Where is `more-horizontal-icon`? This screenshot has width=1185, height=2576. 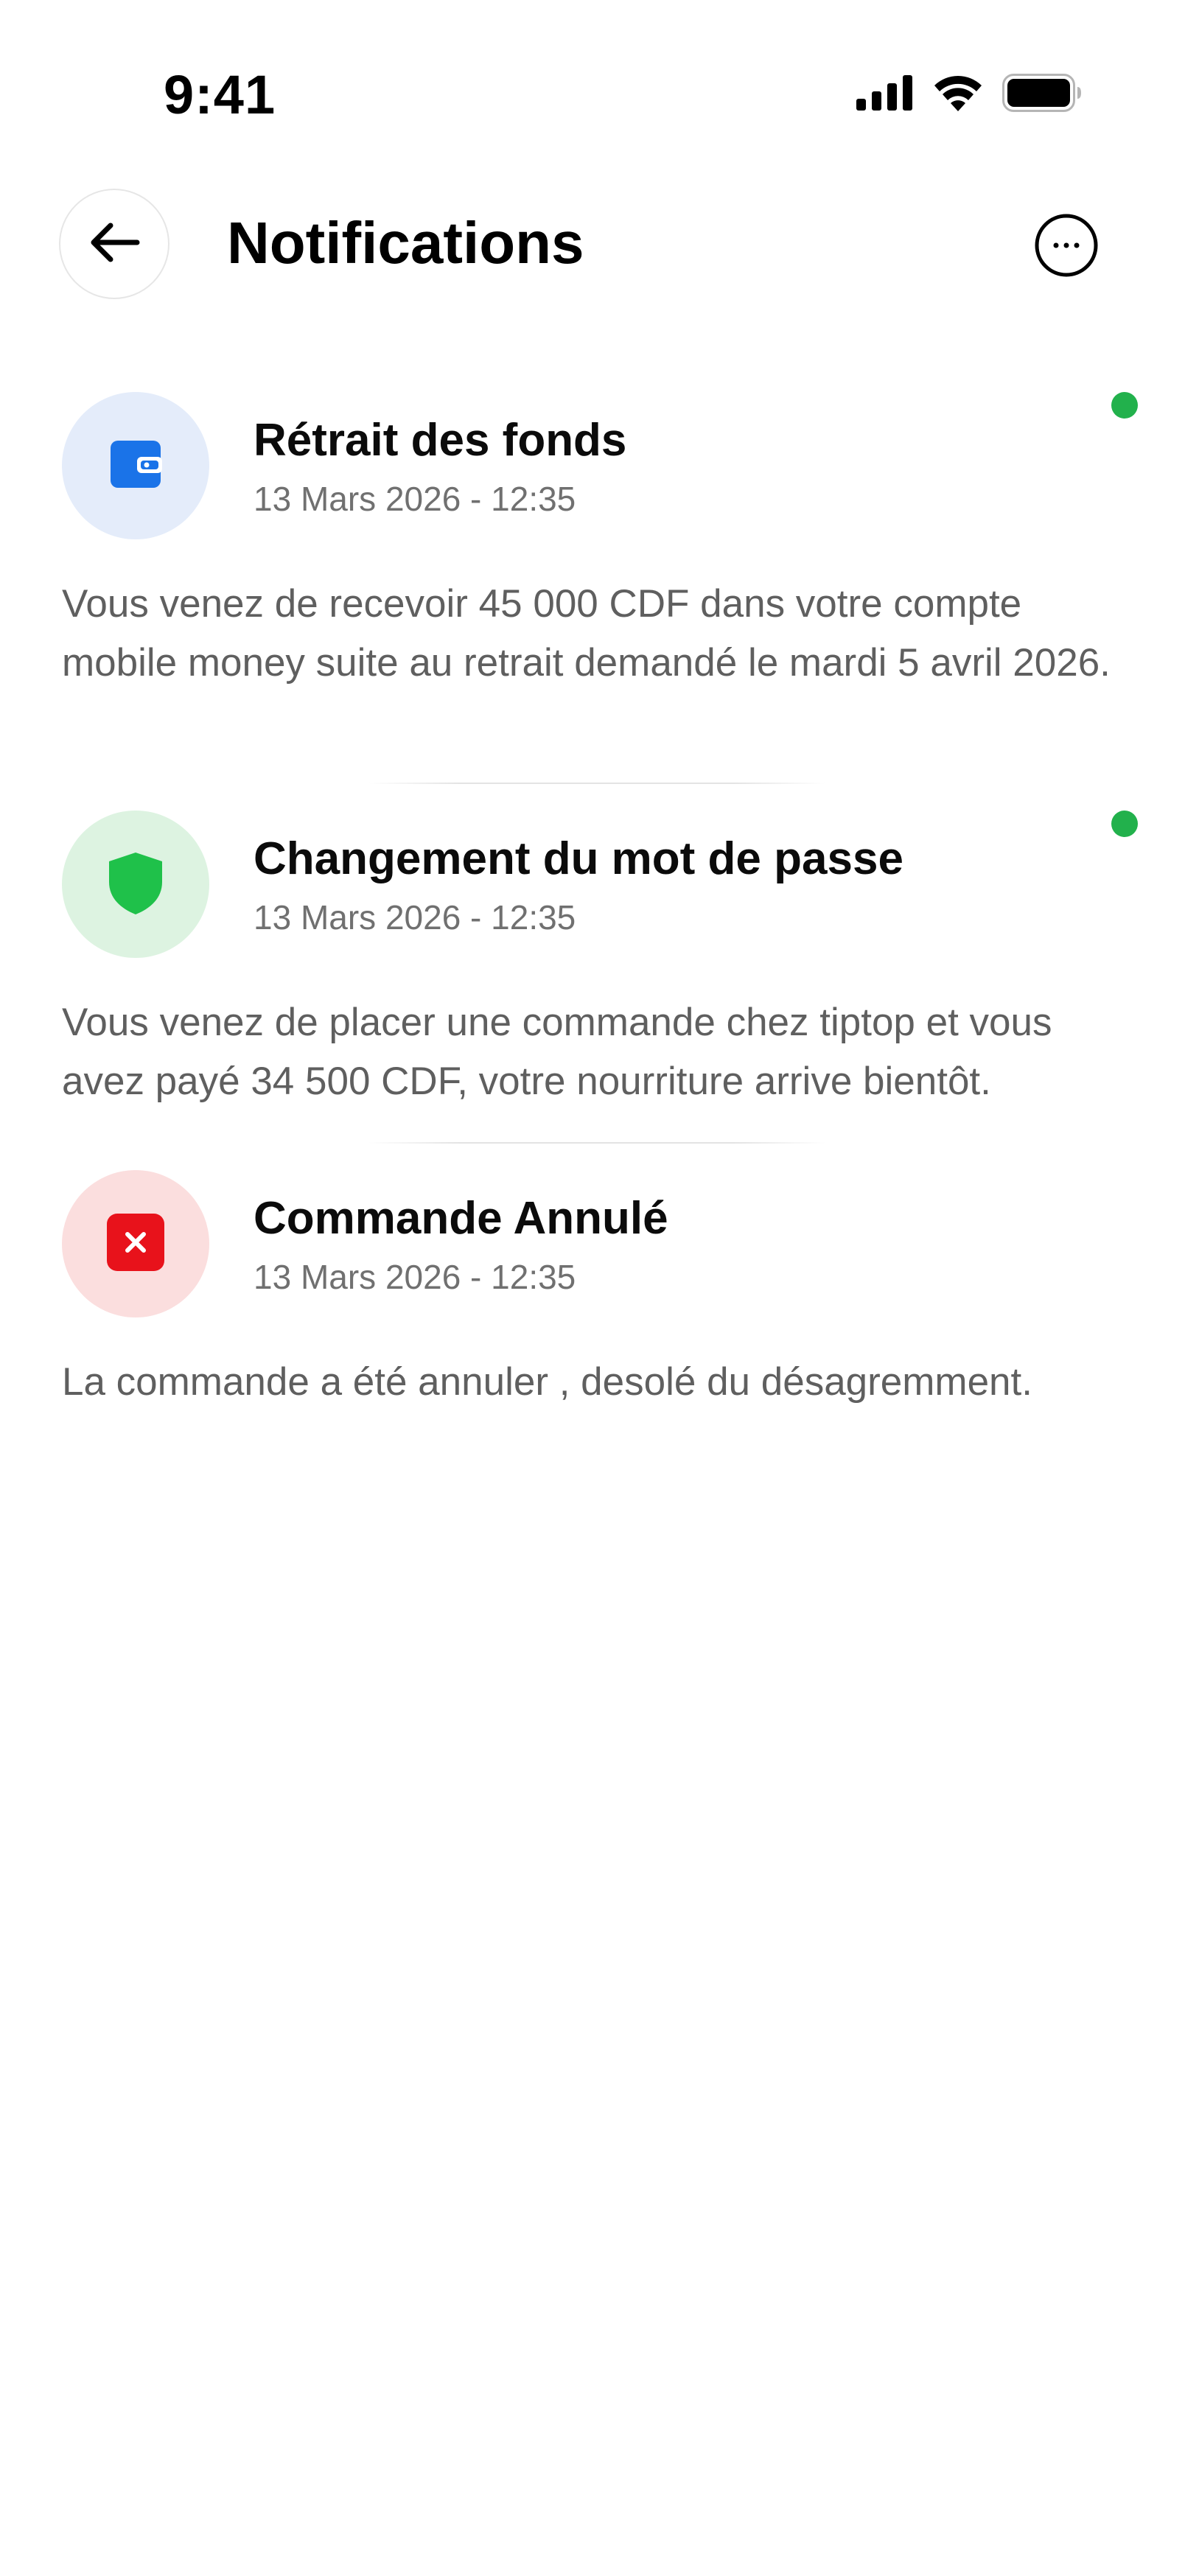
more-horizontal-icon is located at coordinates (1066, 247).